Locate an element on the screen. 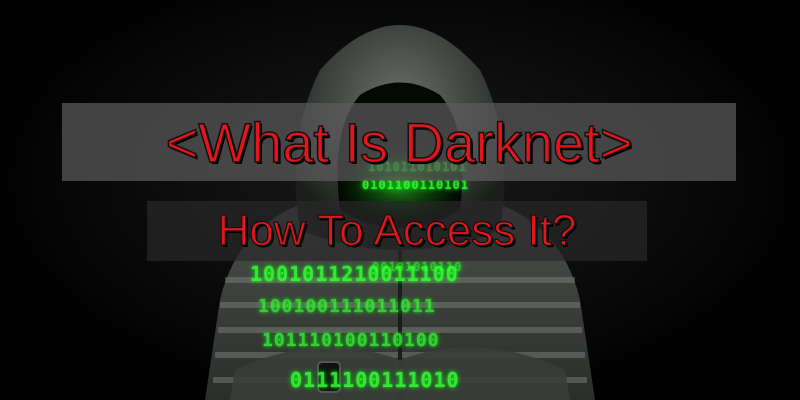  subtitle-banner: How To Access It? is located at coordinates (397, 231).